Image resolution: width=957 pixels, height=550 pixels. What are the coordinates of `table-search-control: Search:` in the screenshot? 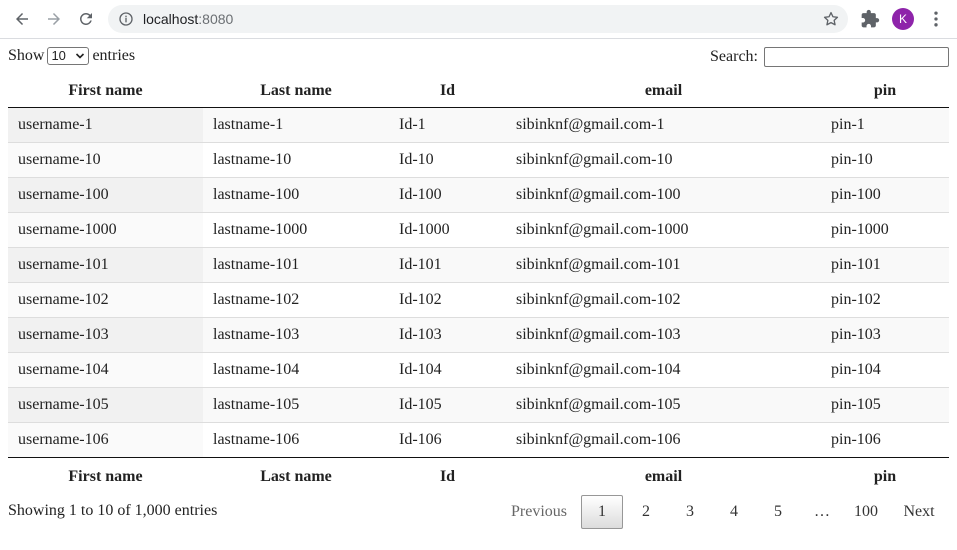 It's located at (829, 57).